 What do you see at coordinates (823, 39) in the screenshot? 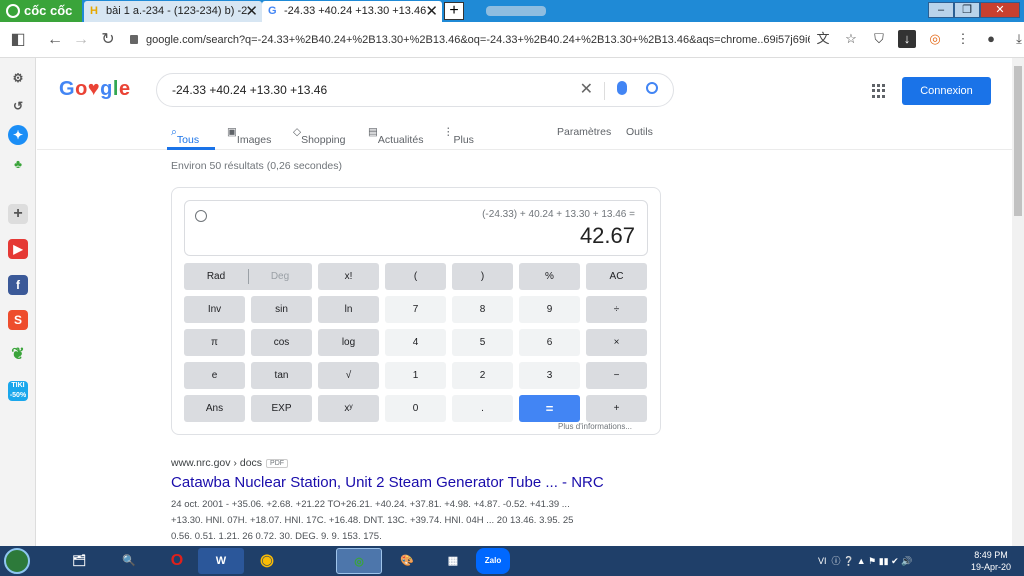
I see `translate-icon: 文` at bounding box center [823, 39].